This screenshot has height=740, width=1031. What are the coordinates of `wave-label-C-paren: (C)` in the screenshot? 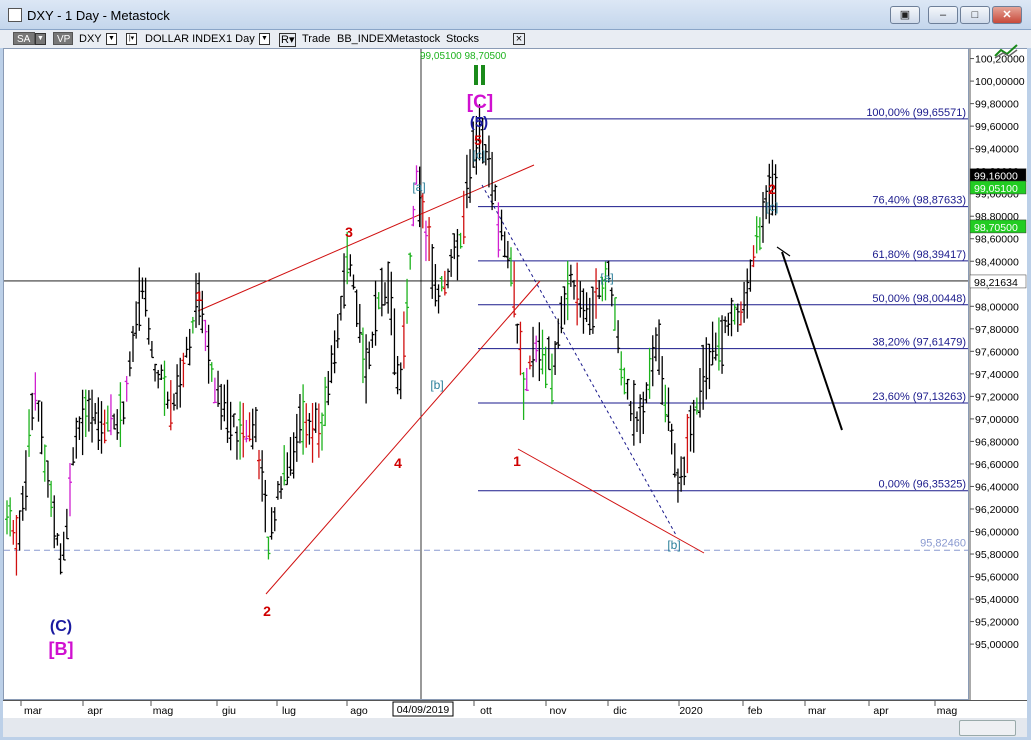 It's located at (61, 626).